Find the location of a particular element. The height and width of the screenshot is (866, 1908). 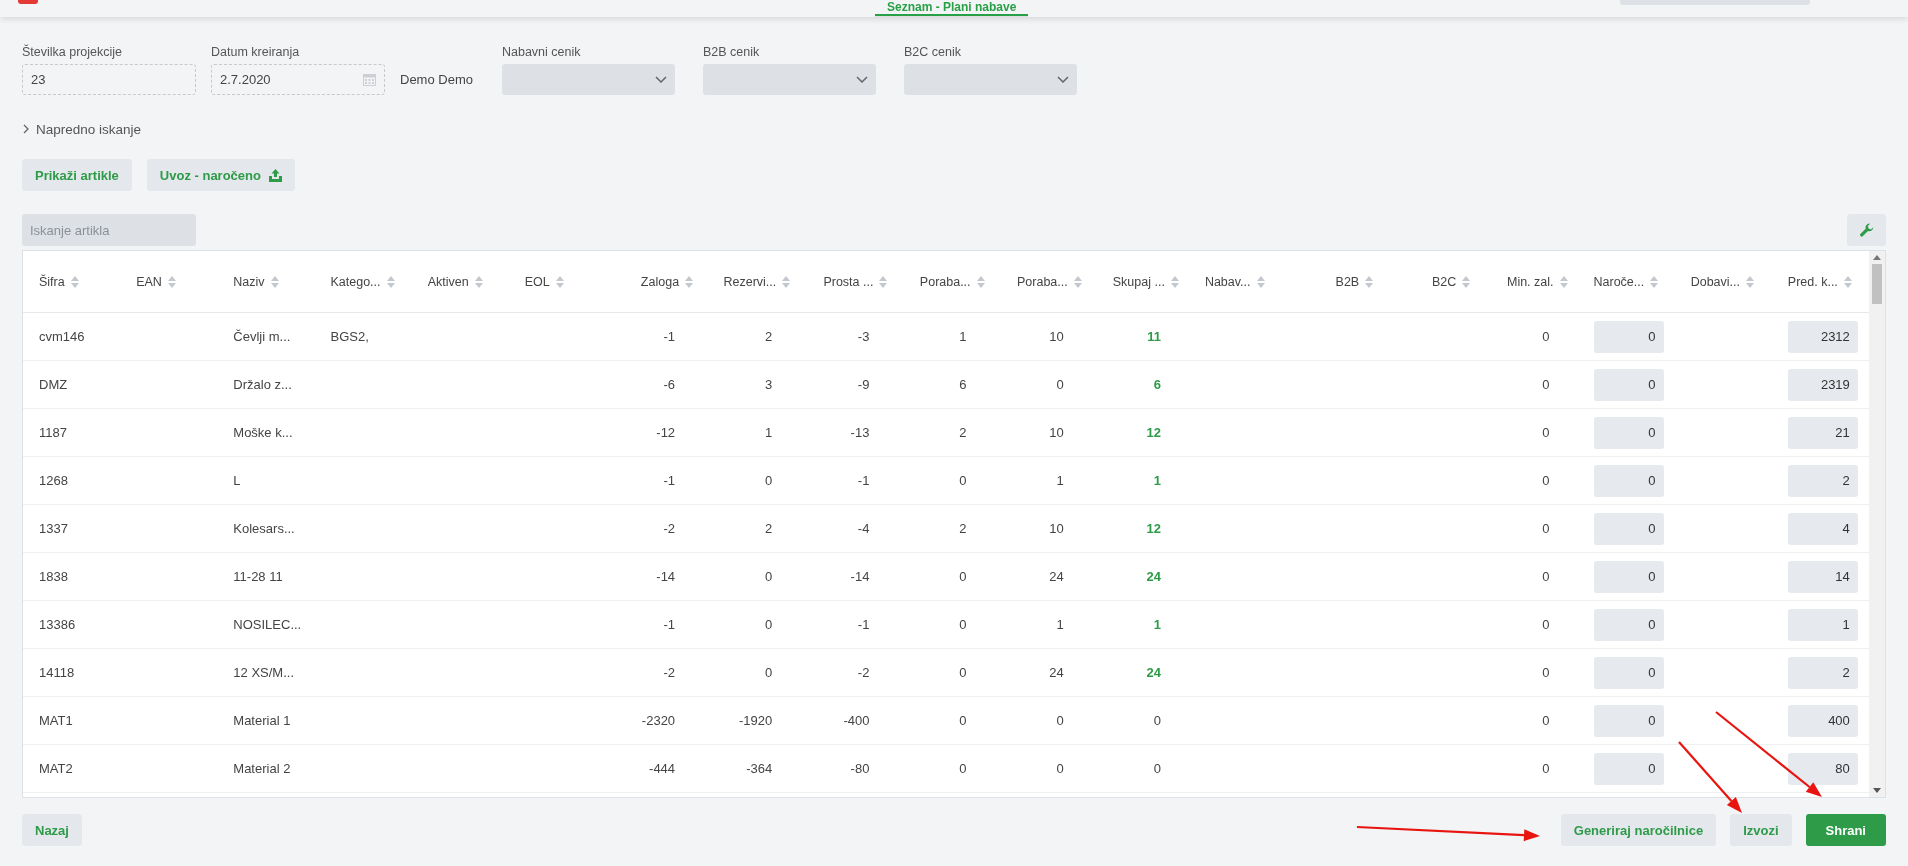

quantity-field: 1 is located at coordinates (1822, 624).